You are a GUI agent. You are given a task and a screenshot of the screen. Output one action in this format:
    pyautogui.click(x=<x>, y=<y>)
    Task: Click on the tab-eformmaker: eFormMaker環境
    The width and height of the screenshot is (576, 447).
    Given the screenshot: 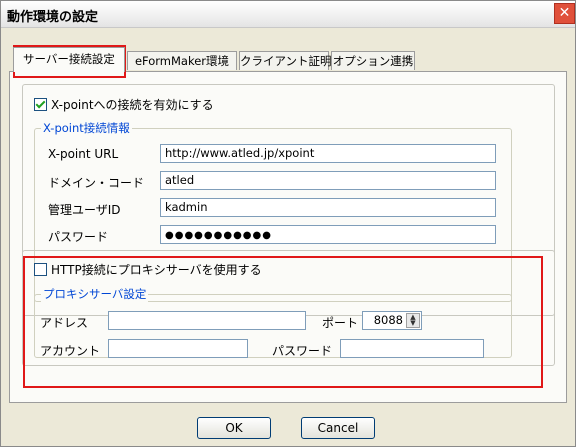 What is the action you would take?
    pyautogui.click(x=182, y=60)
    